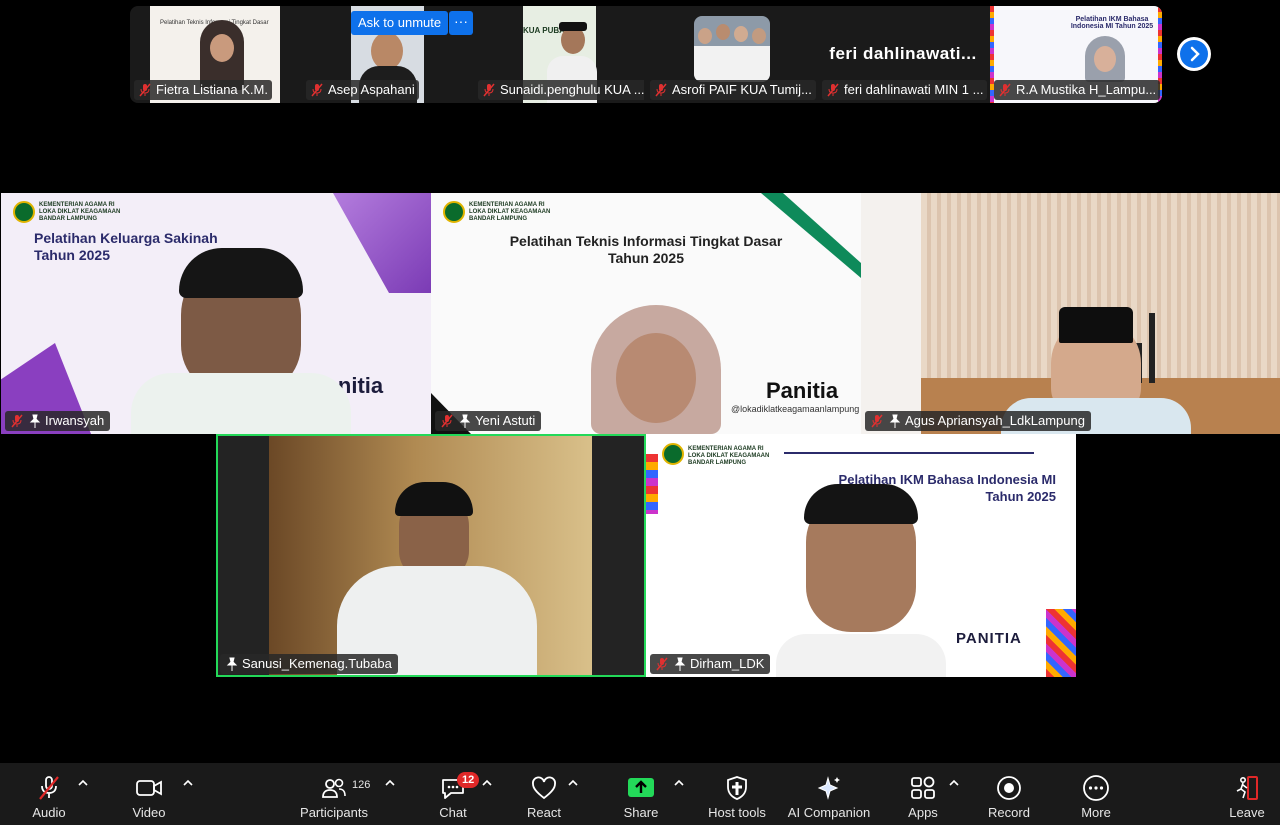 The width and height of the screenshot is (1280, 825). Describe the element at coordinates (453, 812) in the screenshot. I see `chat-label: Chat` at that location.